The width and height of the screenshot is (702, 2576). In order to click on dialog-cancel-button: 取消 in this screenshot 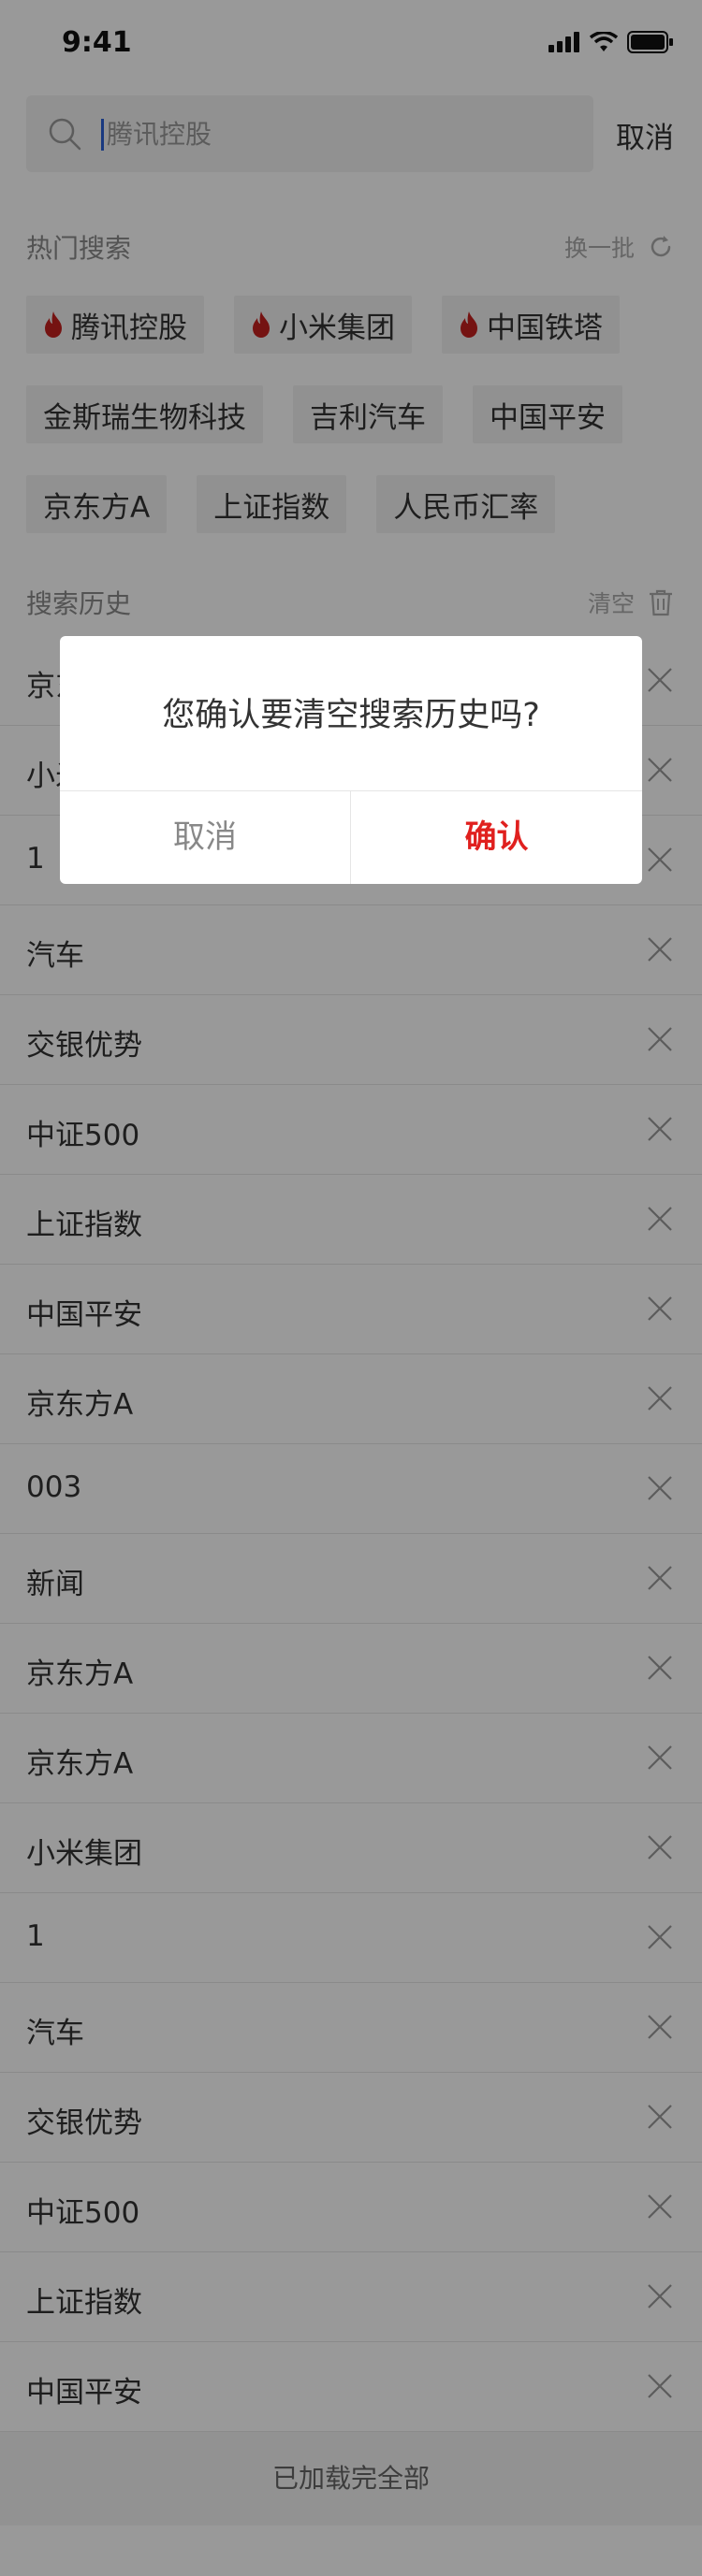, I will do `click(205, 838)`.